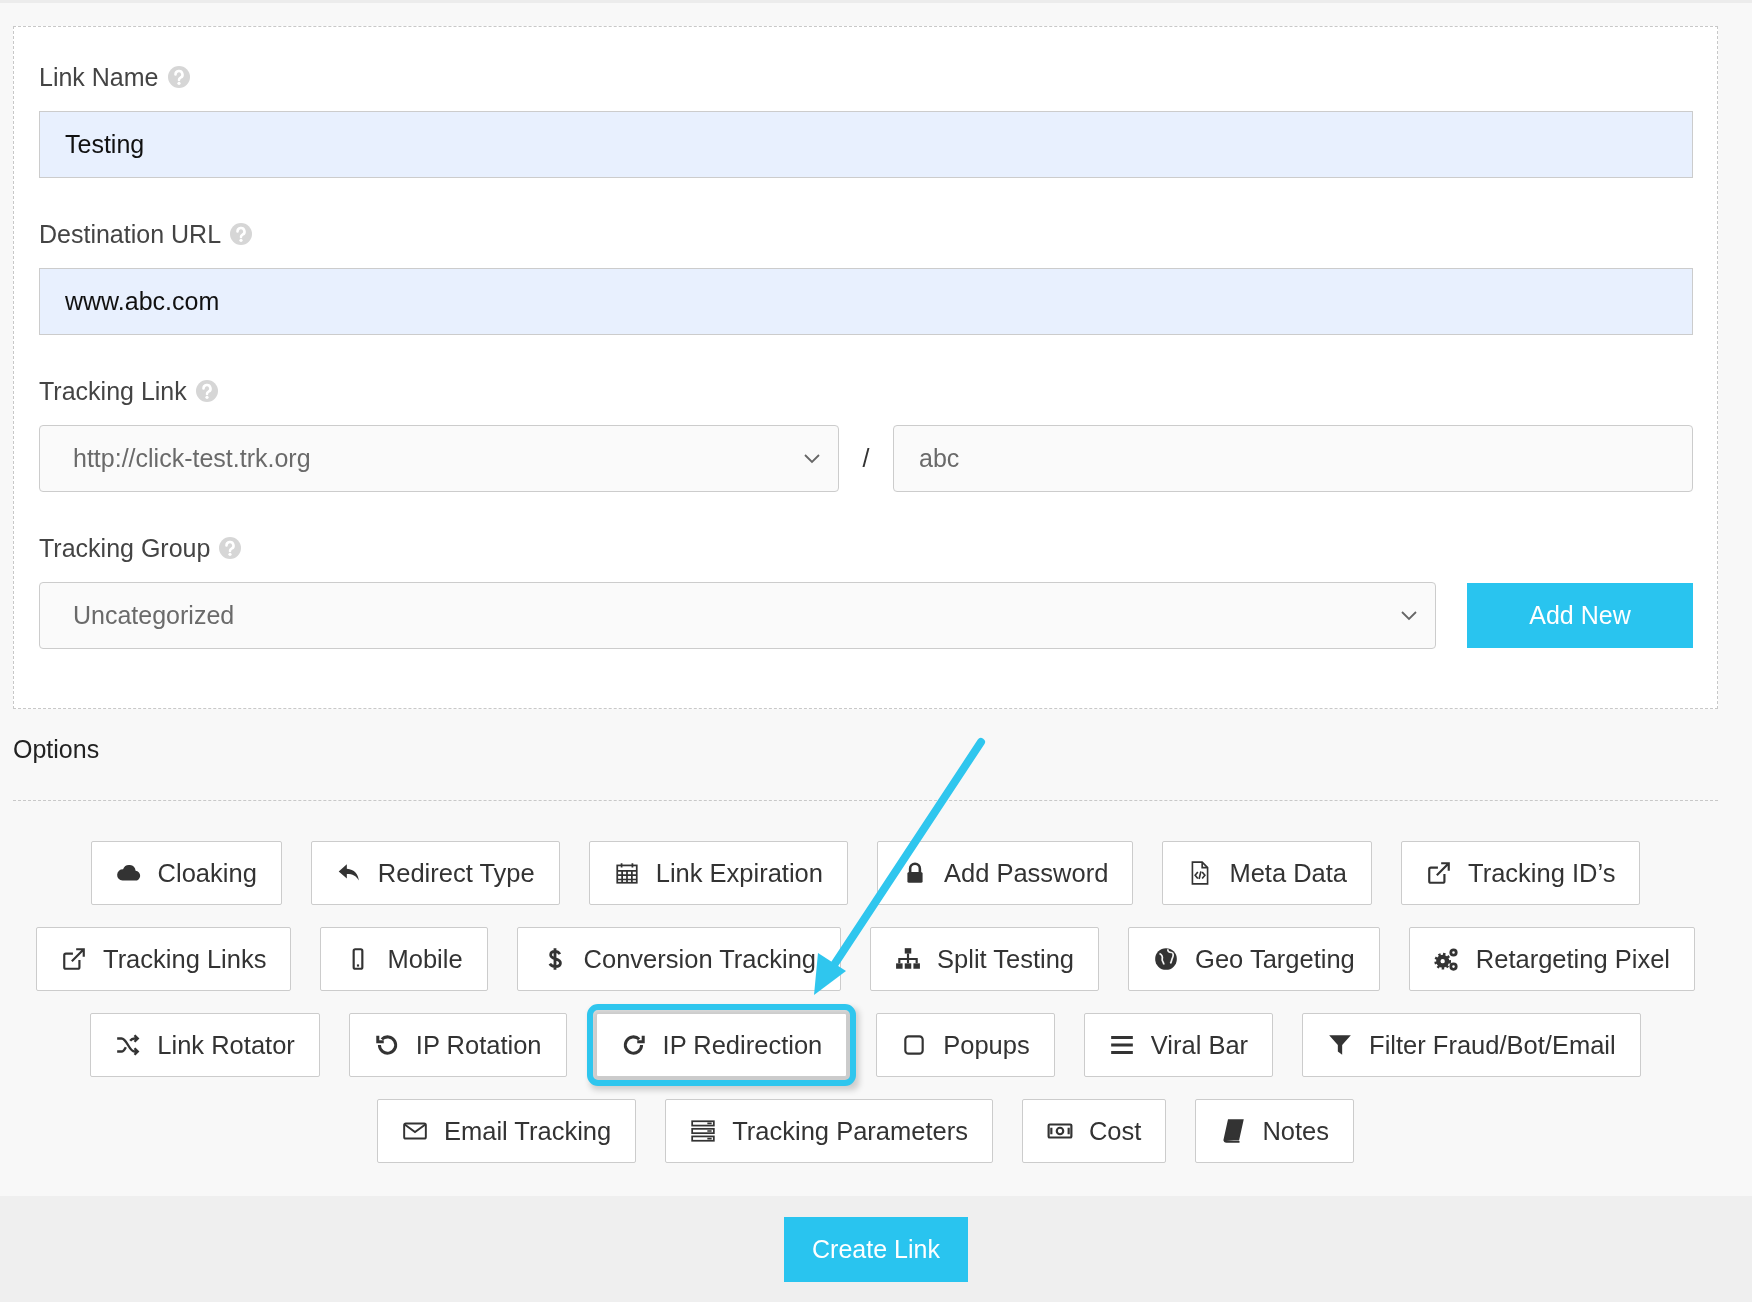 The height and width of the screenshot is (1302, 1752). I want to click on option-button: Viral Bar, so click(1178, 1045).